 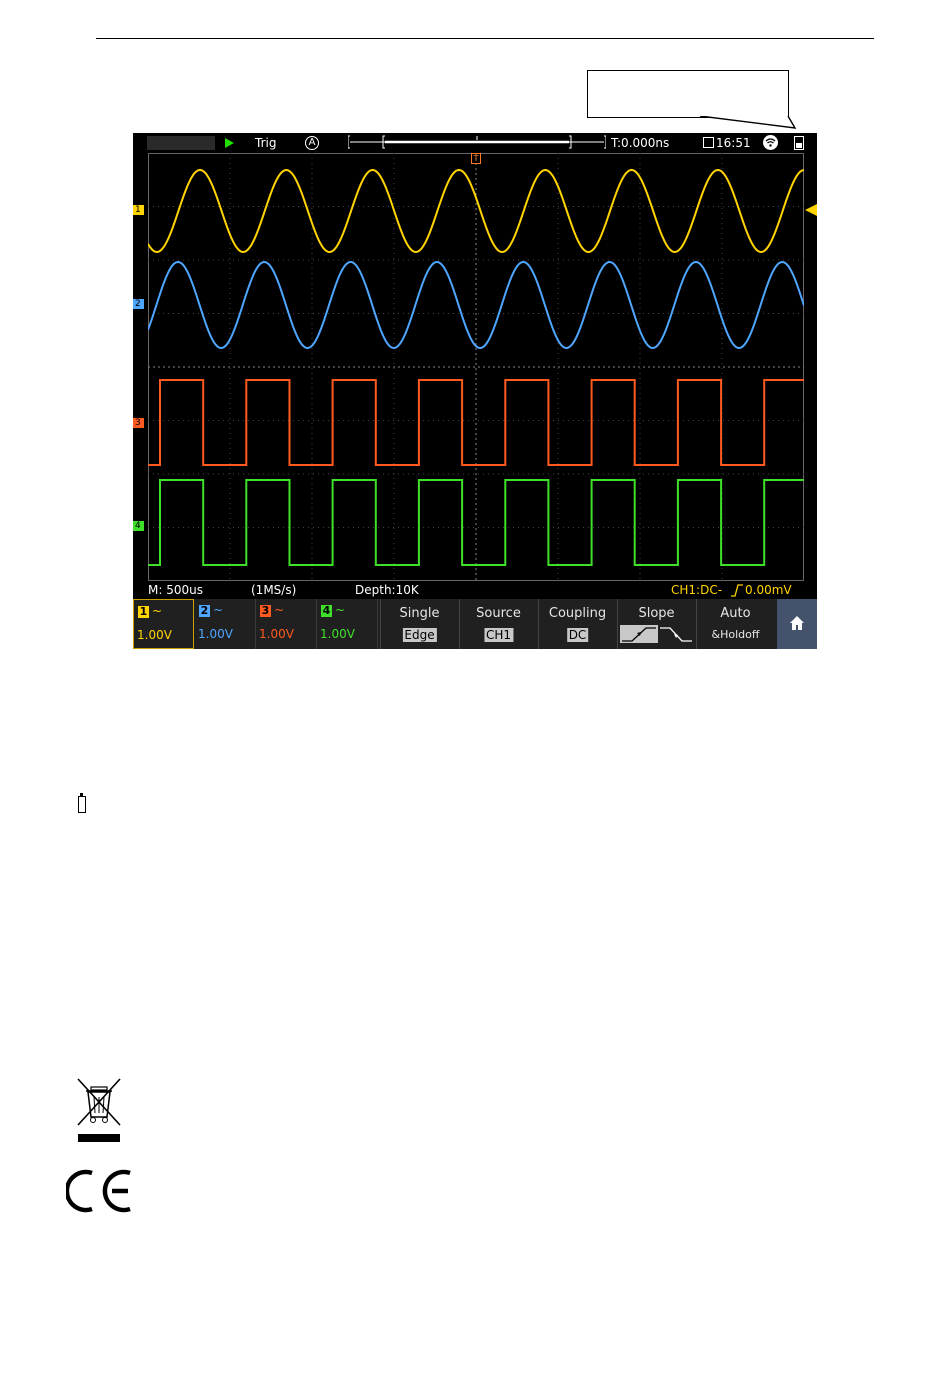 I want to click on home-button, so click(x=797, y=624).